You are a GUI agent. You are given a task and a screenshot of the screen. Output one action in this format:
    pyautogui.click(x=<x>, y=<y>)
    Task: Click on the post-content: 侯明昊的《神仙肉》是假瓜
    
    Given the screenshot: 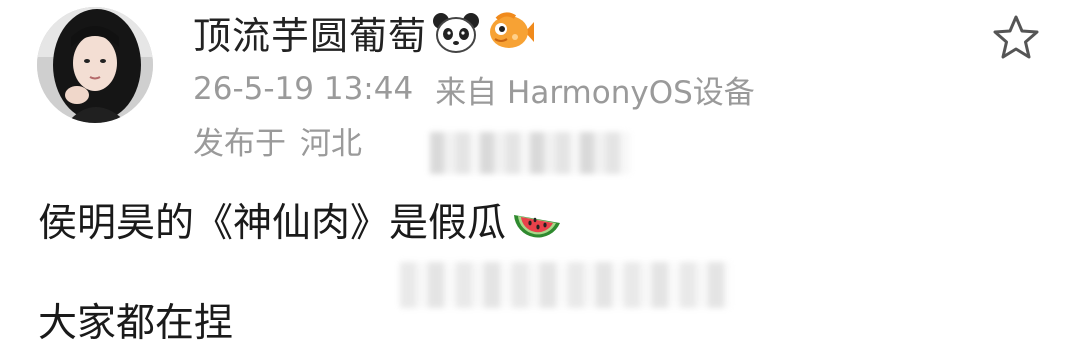 What is the action you would take?
    pyautogui.click(x=301, y=220)
    